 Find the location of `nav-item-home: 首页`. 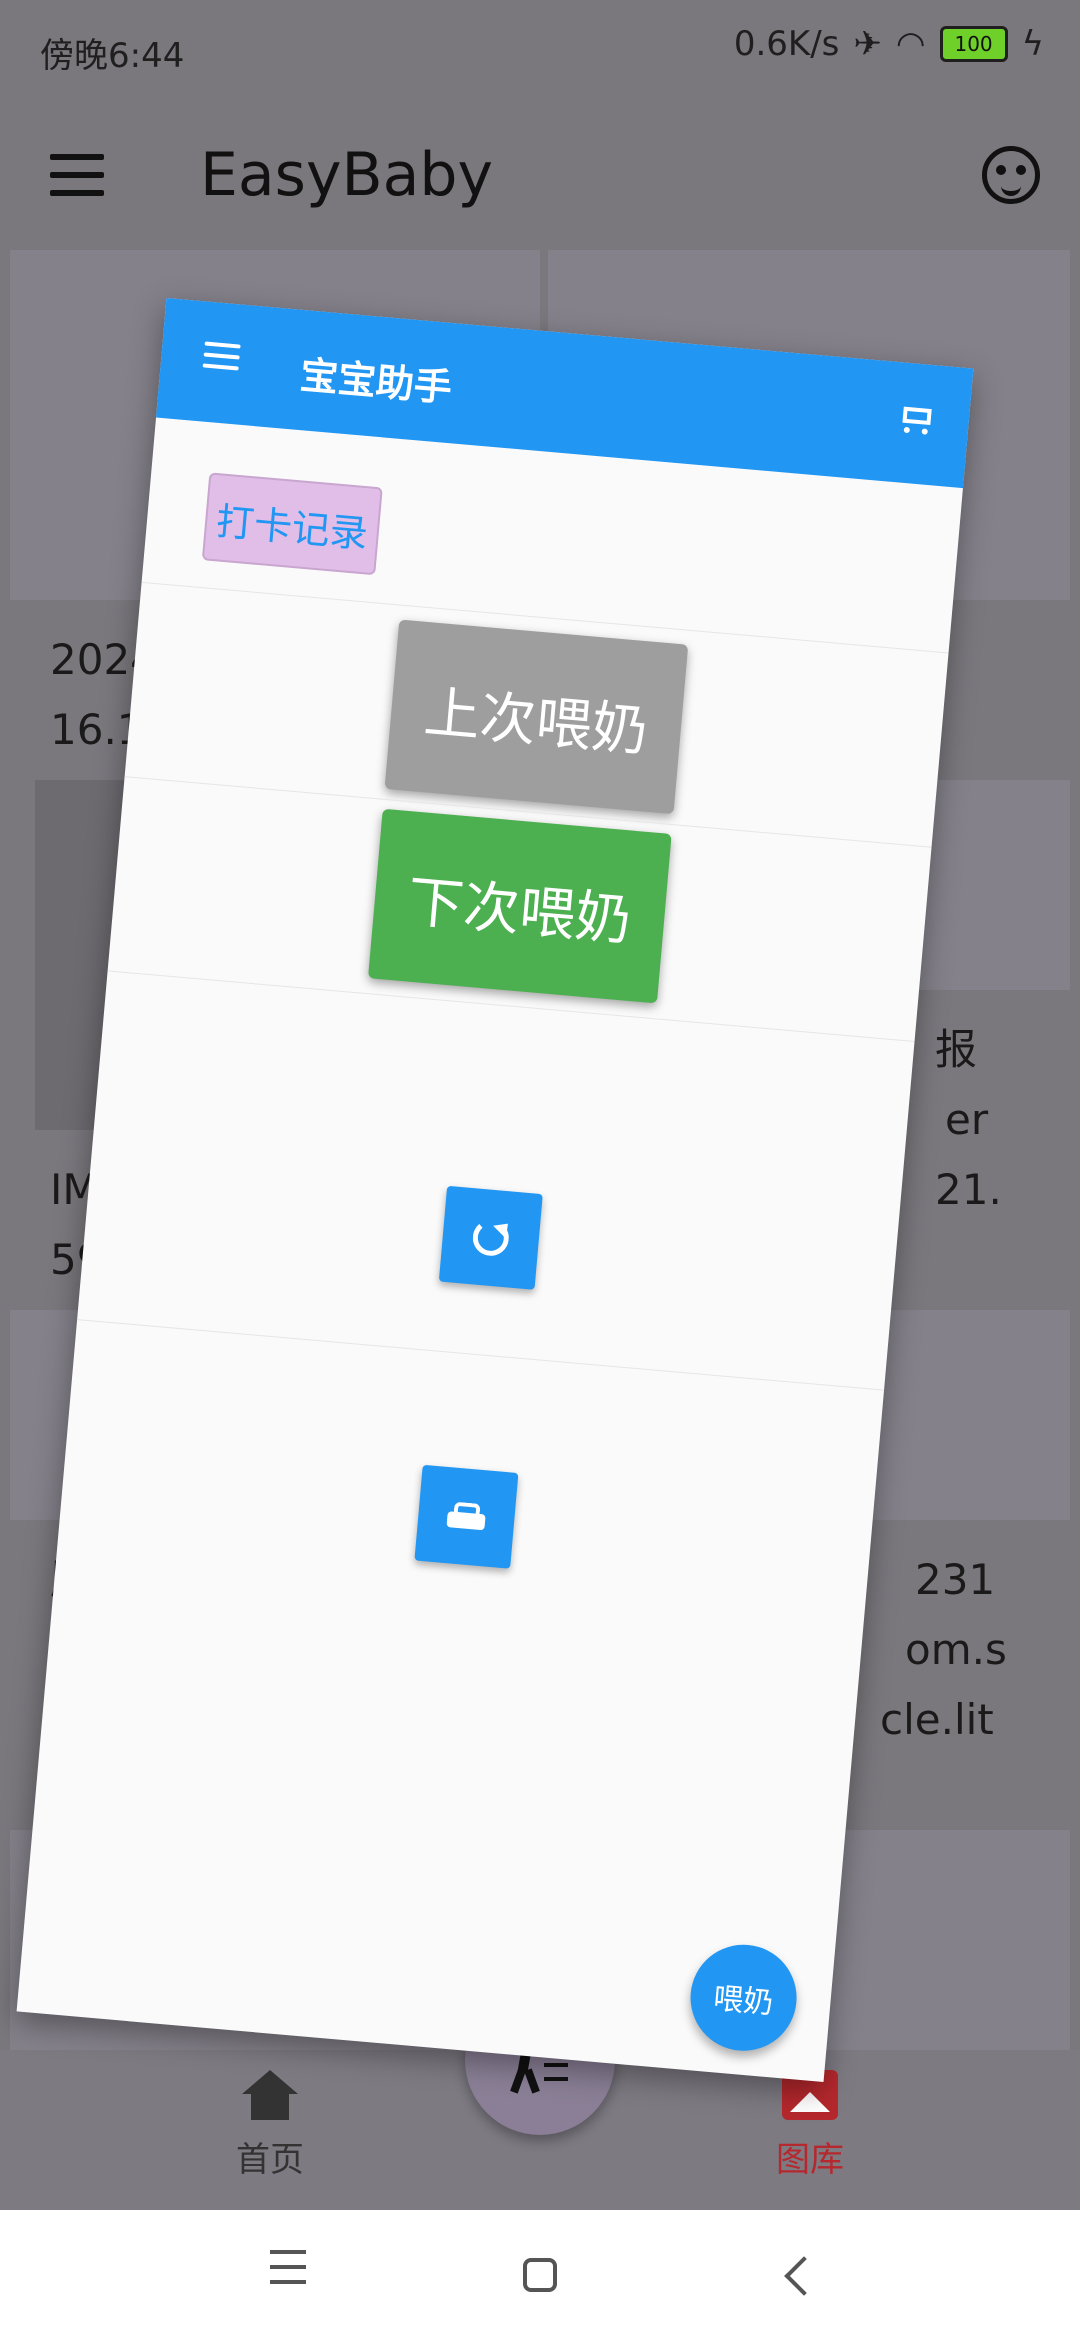

nav-item-home: 首页 is located at coordinates (270, 2125).